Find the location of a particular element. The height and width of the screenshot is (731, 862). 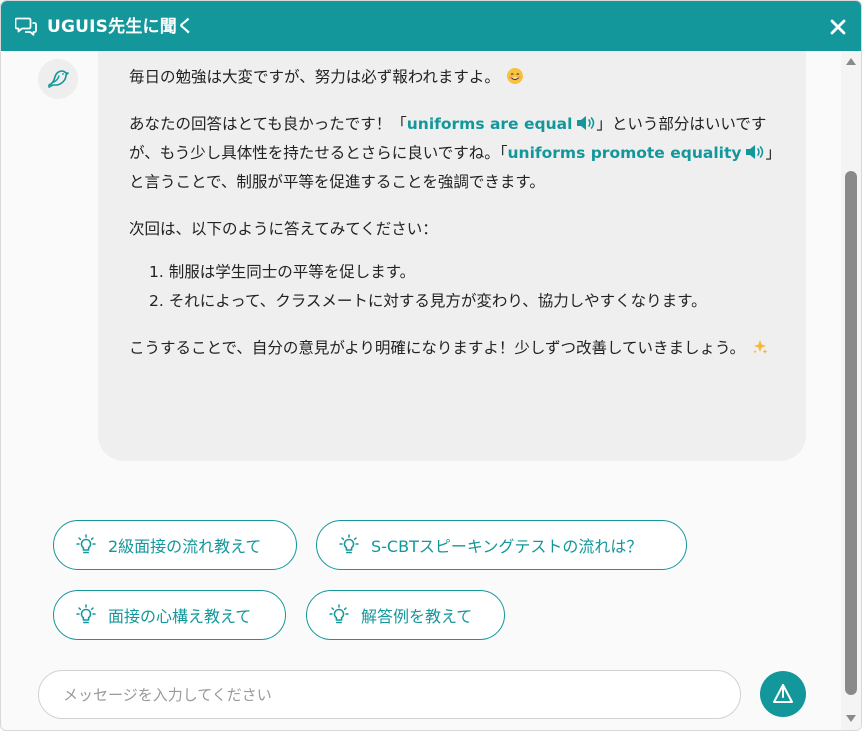

highlighted-phrase: uniforms are equal is located at coordinates (490, 124).